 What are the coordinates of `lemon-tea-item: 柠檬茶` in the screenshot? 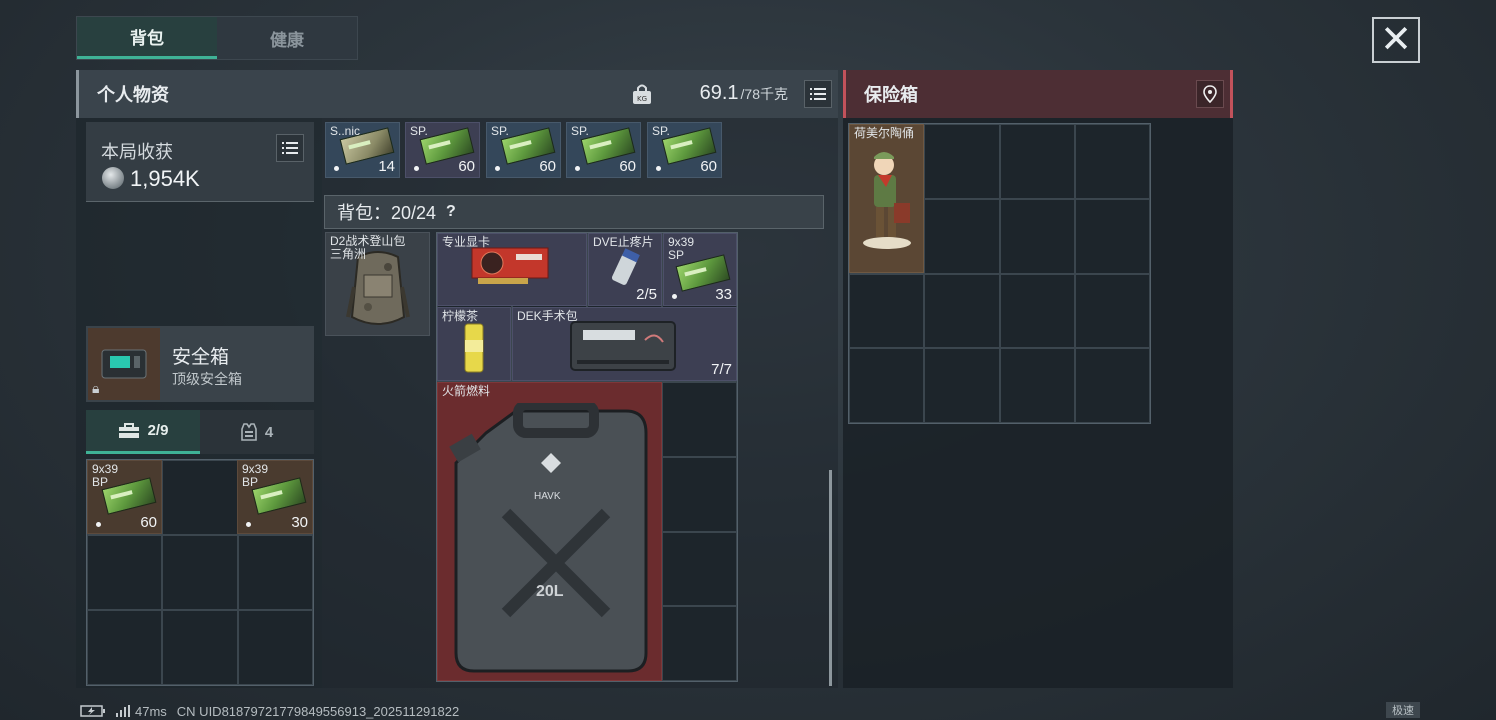 It's located at (474, 344).